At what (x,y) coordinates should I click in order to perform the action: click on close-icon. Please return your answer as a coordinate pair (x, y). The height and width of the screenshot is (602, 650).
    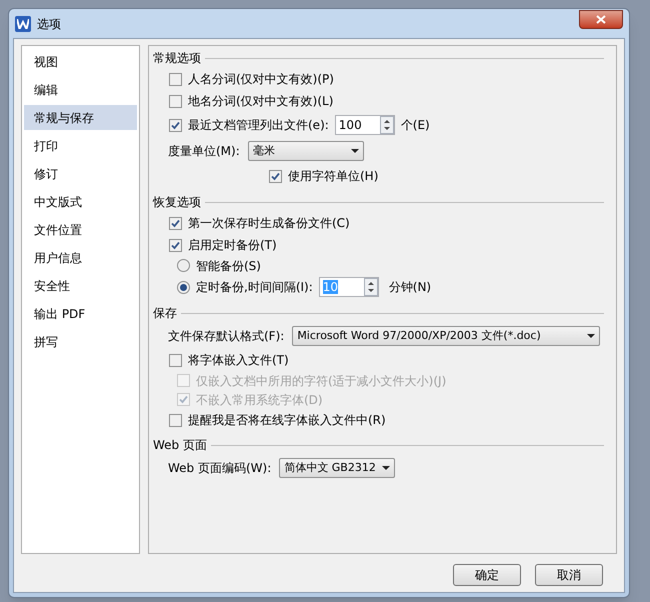
    Looking at the image, I should click on (601, 19).